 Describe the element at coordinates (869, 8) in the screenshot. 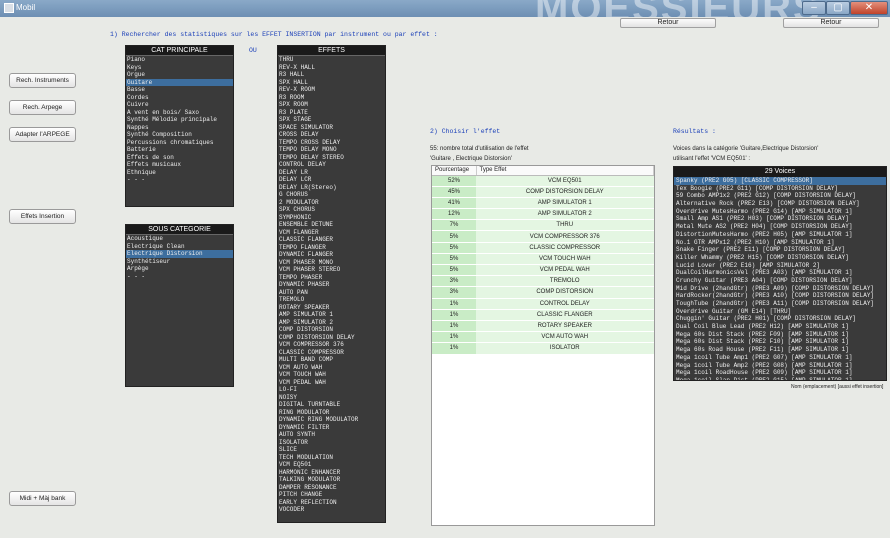

I see `close-button: ✕` at that location.